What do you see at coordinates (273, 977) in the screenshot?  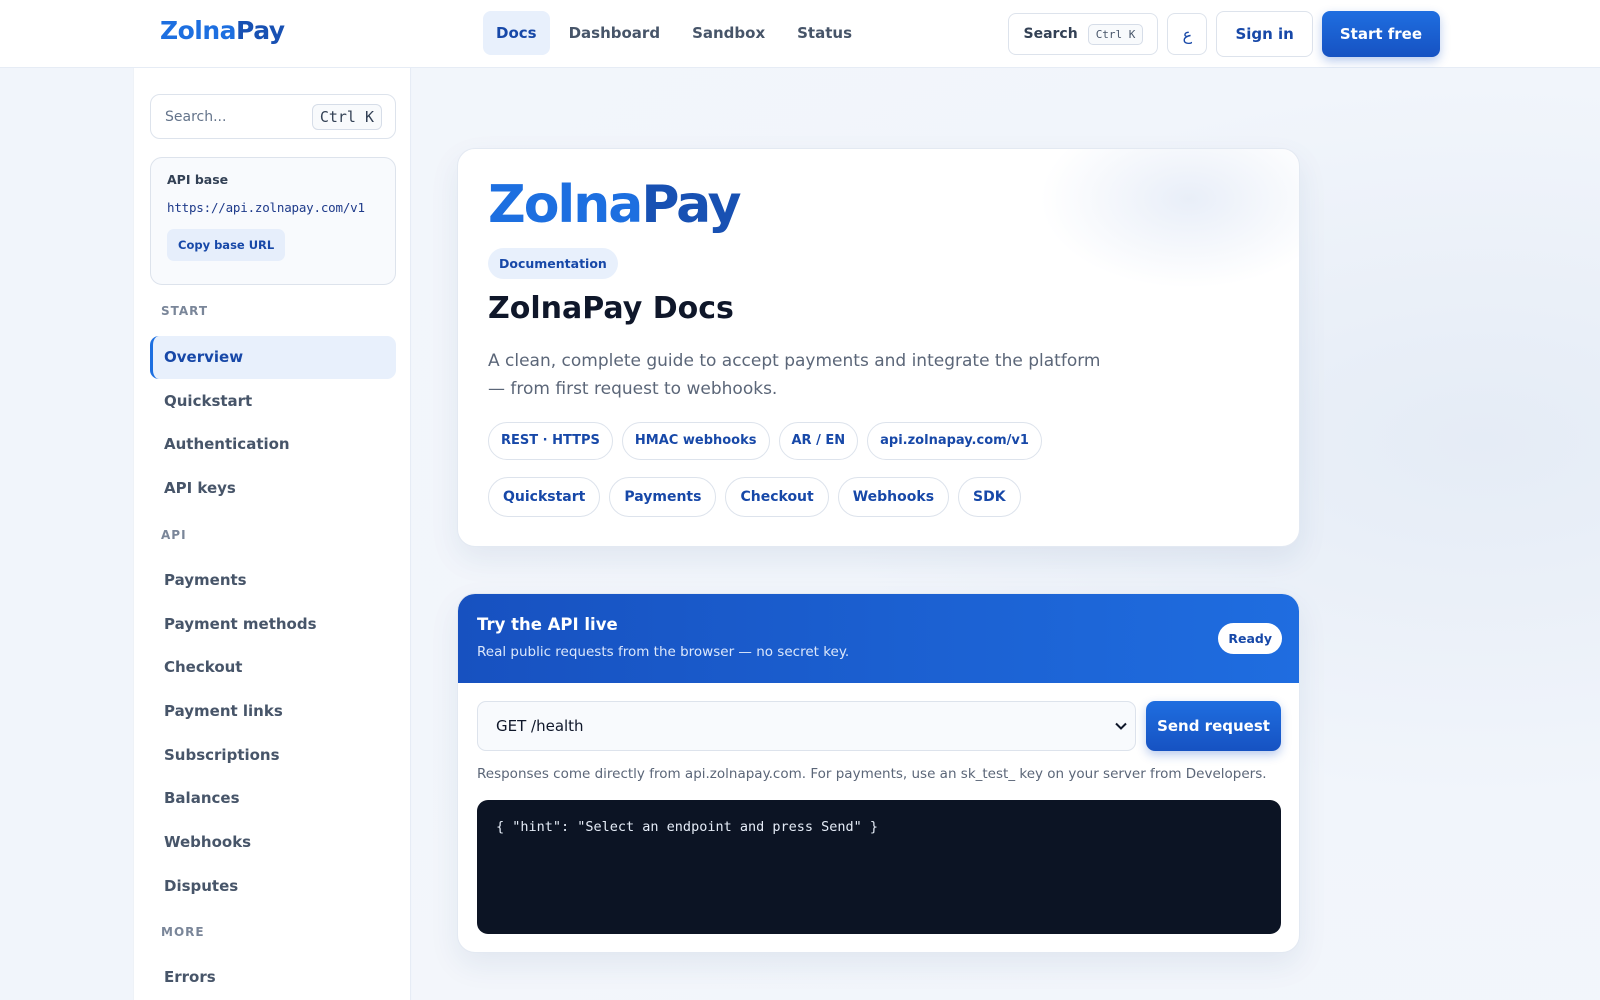 I see `sidebar-item-errors: Errors` at bounding box center [273, 977].